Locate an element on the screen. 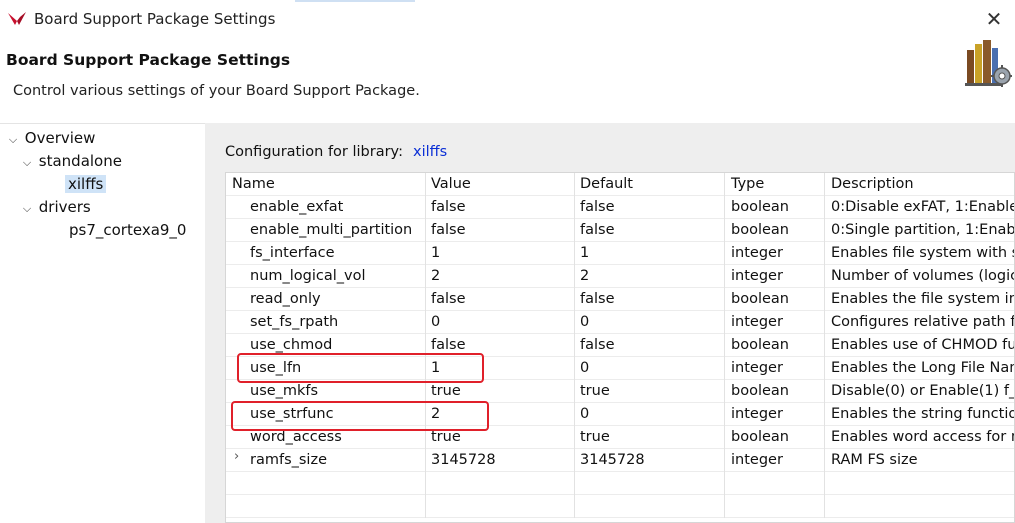  tree-item-drivers: ⌵ drivers is located at coordinates (55, 207).